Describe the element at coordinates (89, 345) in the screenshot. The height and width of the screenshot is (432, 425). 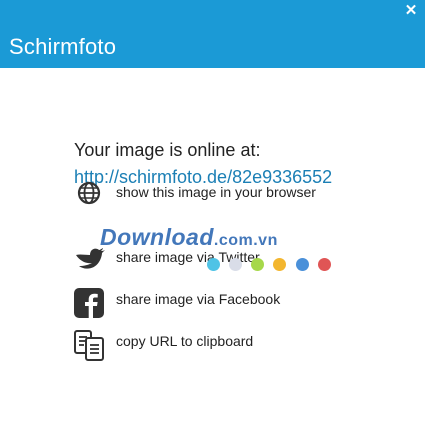
I see `clipboard-icon` at that location.